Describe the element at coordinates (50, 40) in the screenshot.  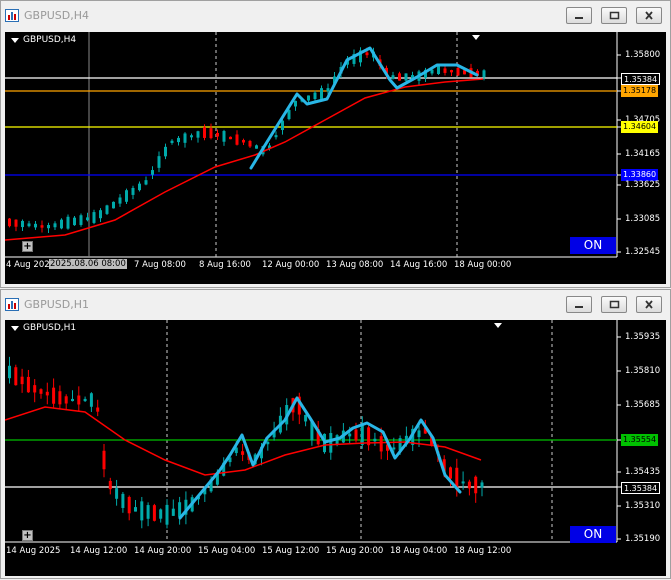
I see `symbol-label-text: GBPUSD,H4` at that location.